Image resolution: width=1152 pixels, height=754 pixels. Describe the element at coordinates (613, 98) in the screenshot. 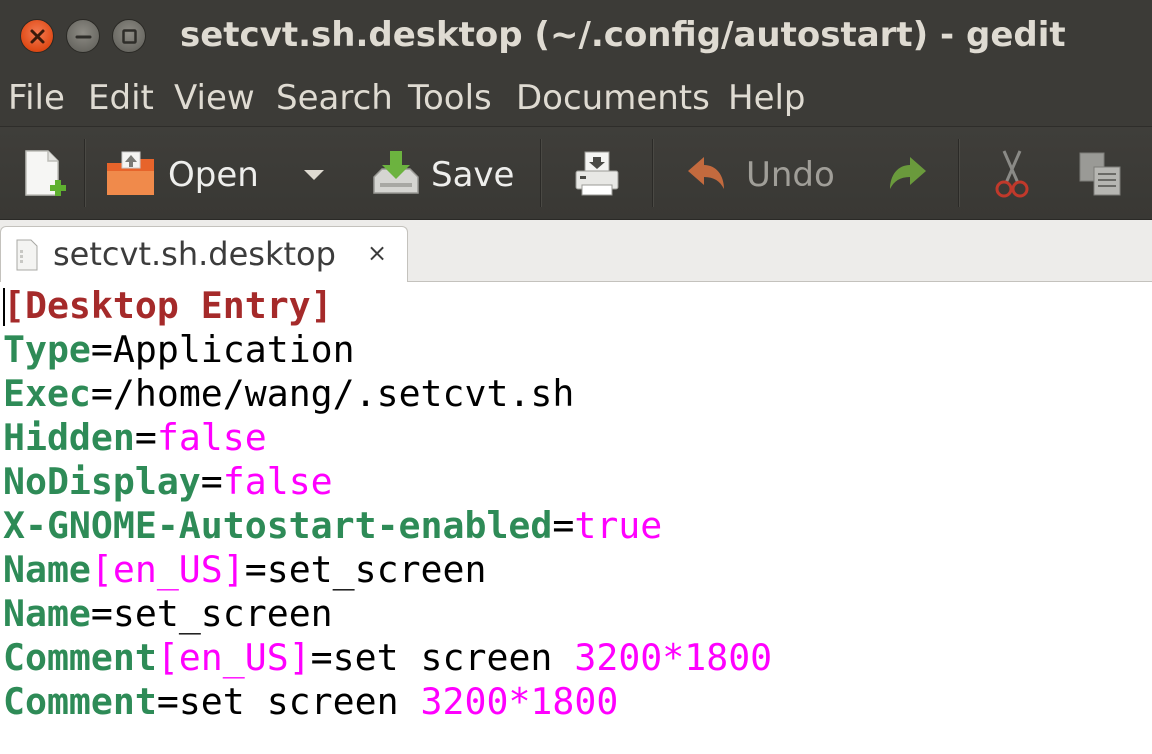

I see `menu-documents: Documents` at that location.